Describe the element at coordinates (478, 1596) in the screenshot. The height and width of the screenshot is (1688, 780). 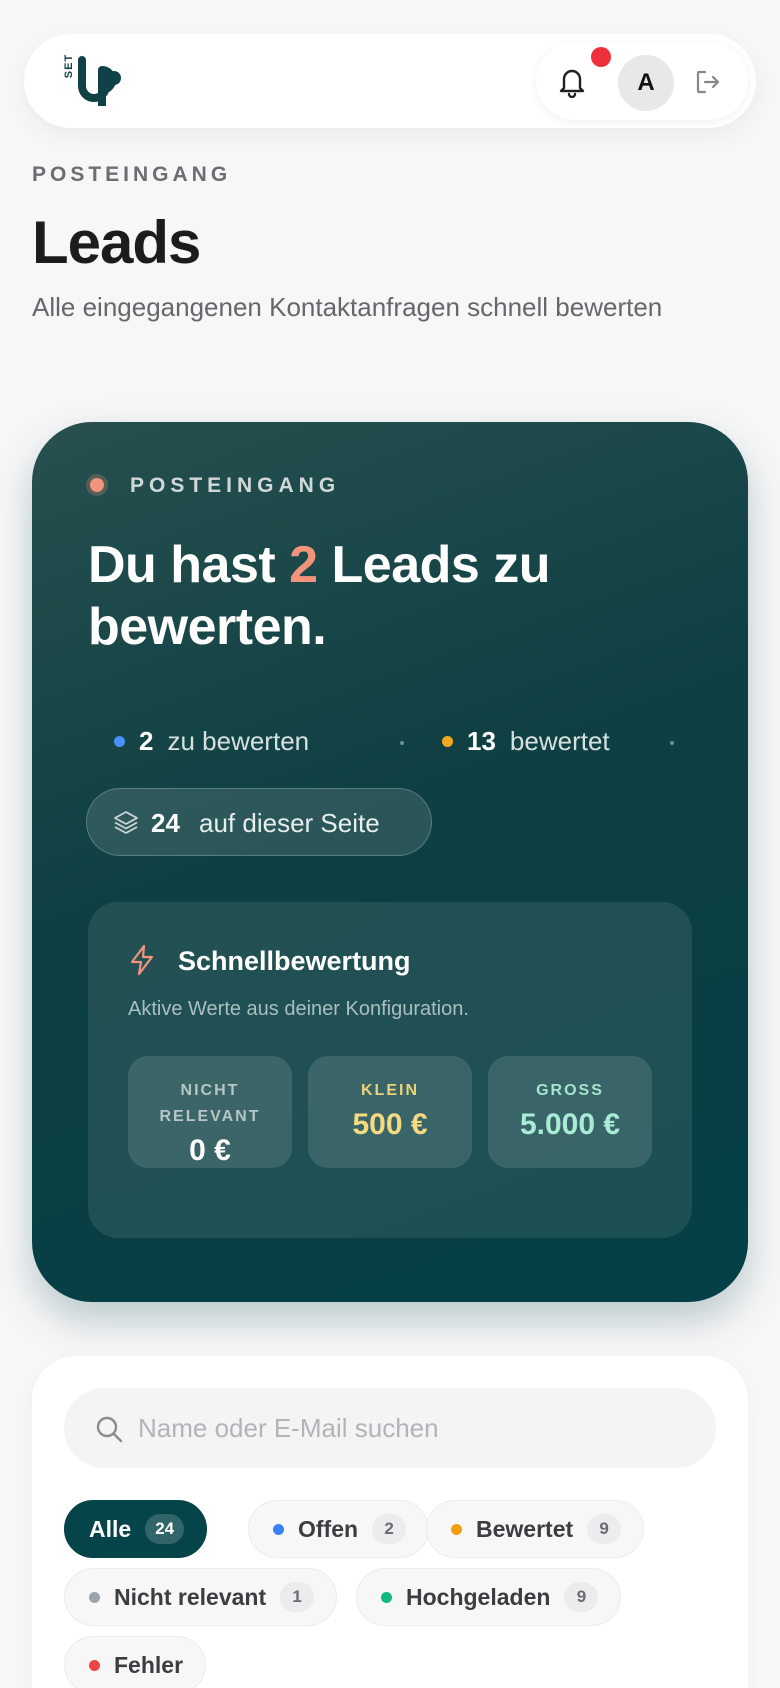
I see `filter-label: Hochgeladen` at that location.